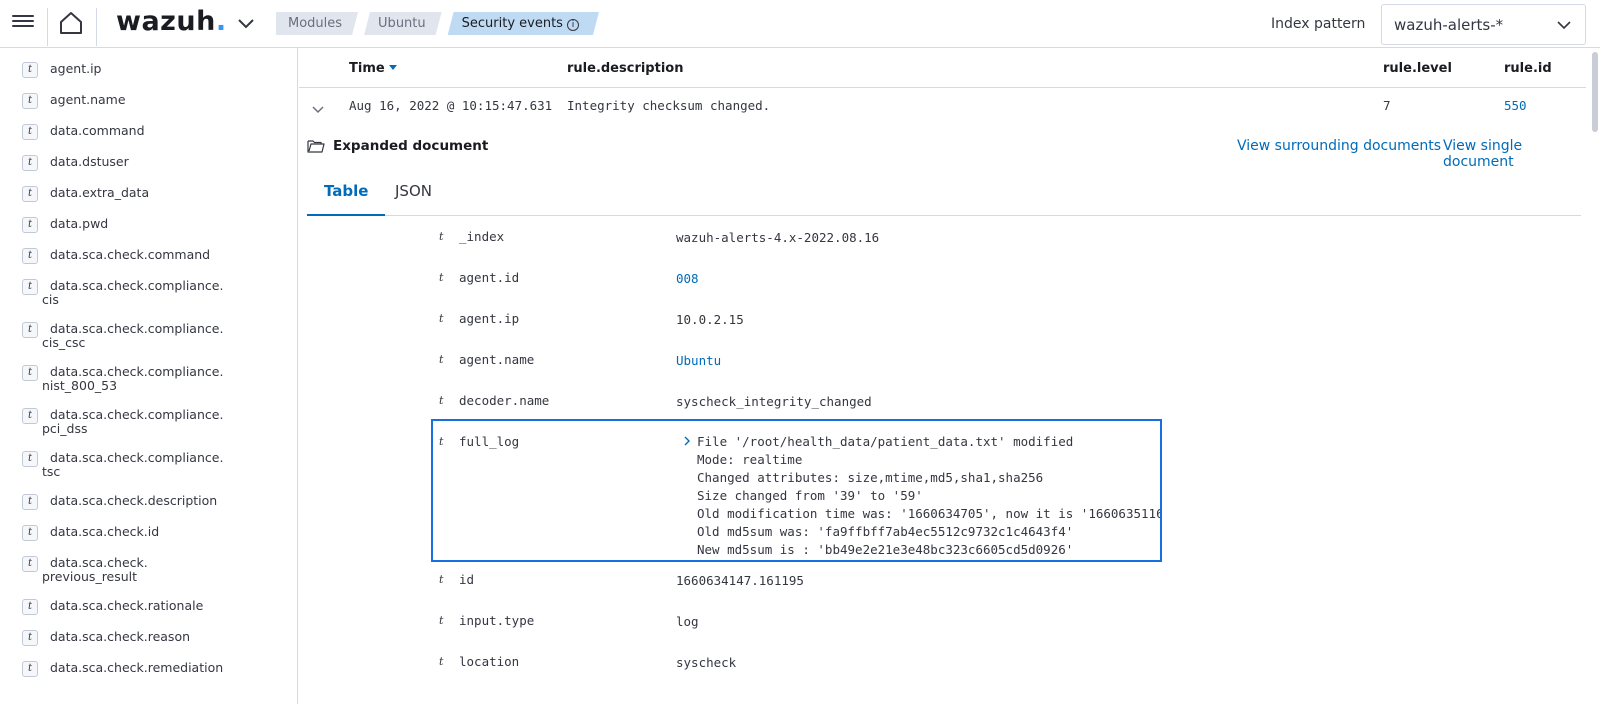 Image resolution: width=1600 pixels, height=704 pixels. Describe the element at coordinates (1417, 68) in the screenshot. I see `column-rule-level: rule.level` at that location.